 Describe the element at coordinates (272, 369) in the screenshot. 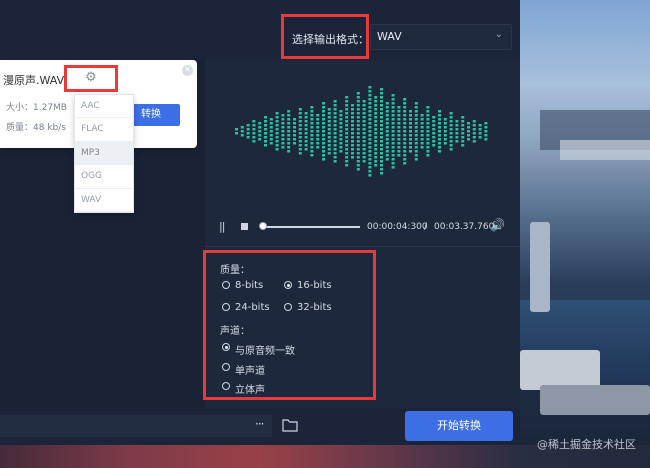

I see `channel-radio-mono: 单声道` at that location.